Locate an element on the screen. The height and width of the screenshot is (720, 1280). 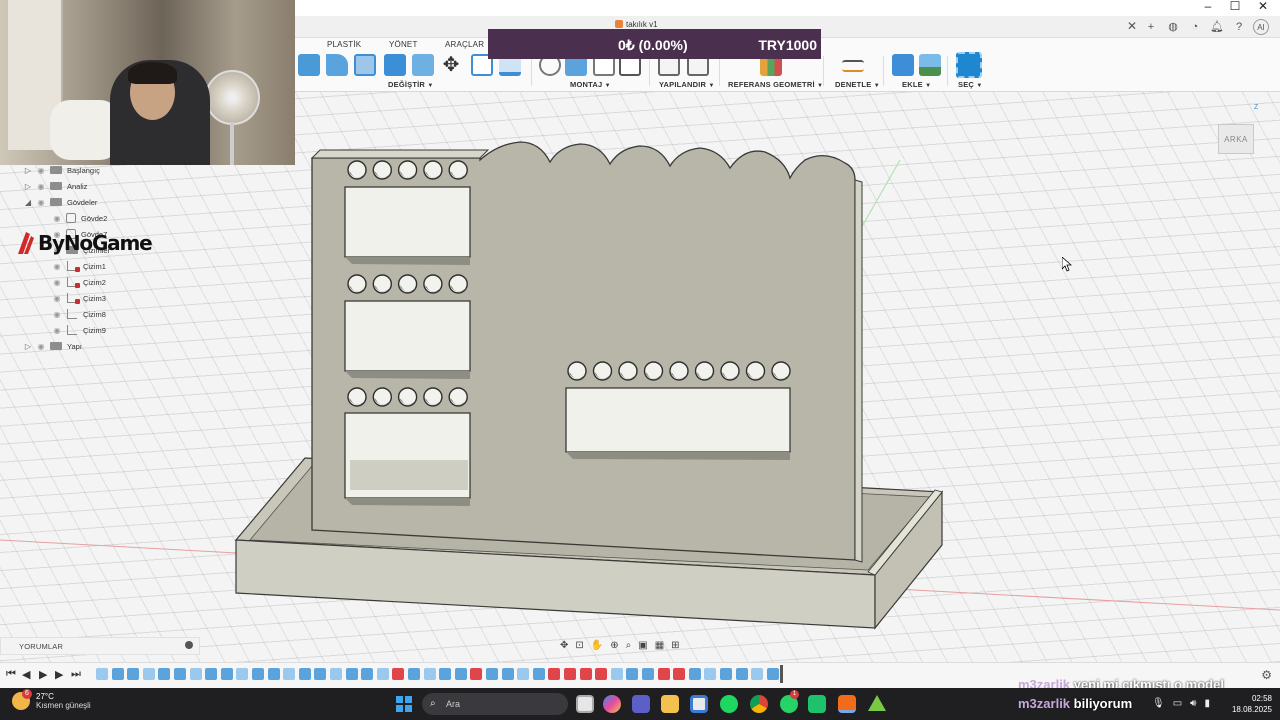
timeline-prev-icon: ◀ is located at coordinates (26, 674).